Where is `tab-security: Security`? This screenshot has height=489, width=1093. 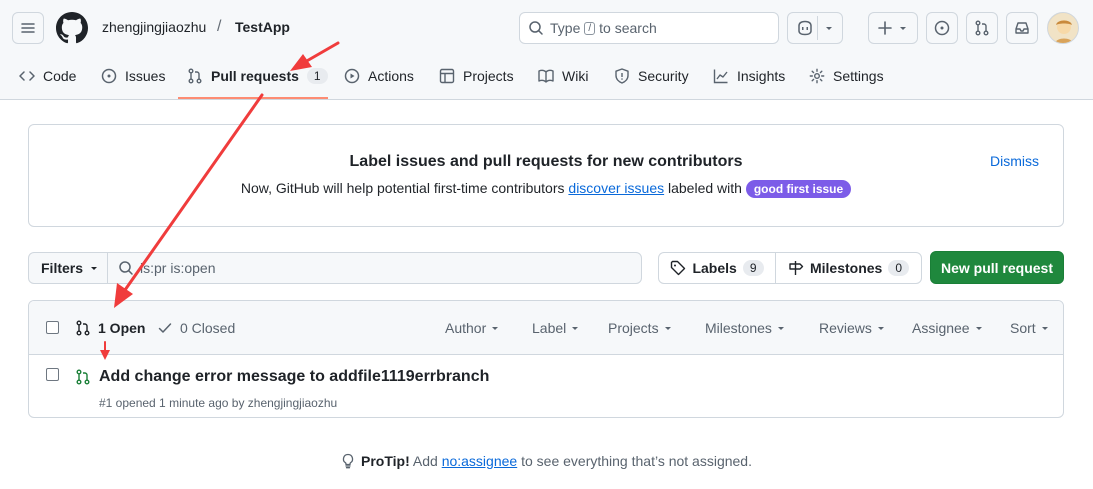 tab-security: Security is located at coordinates (651, 76).